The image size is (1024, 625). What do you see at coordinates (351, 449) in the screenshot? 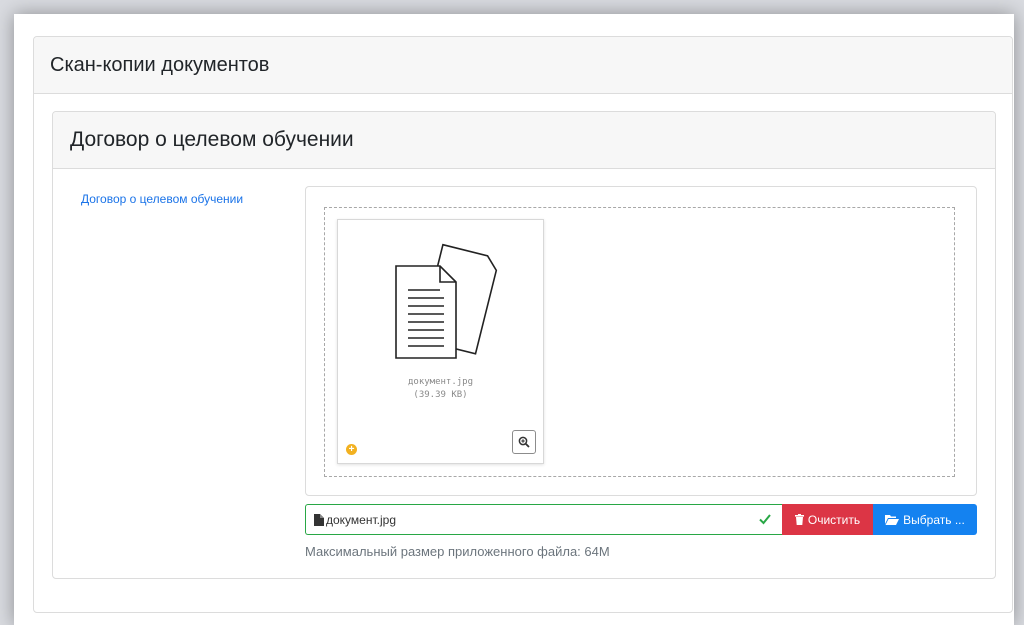
I see `plus-circle-icon: +` at bounding box center [351, 449].